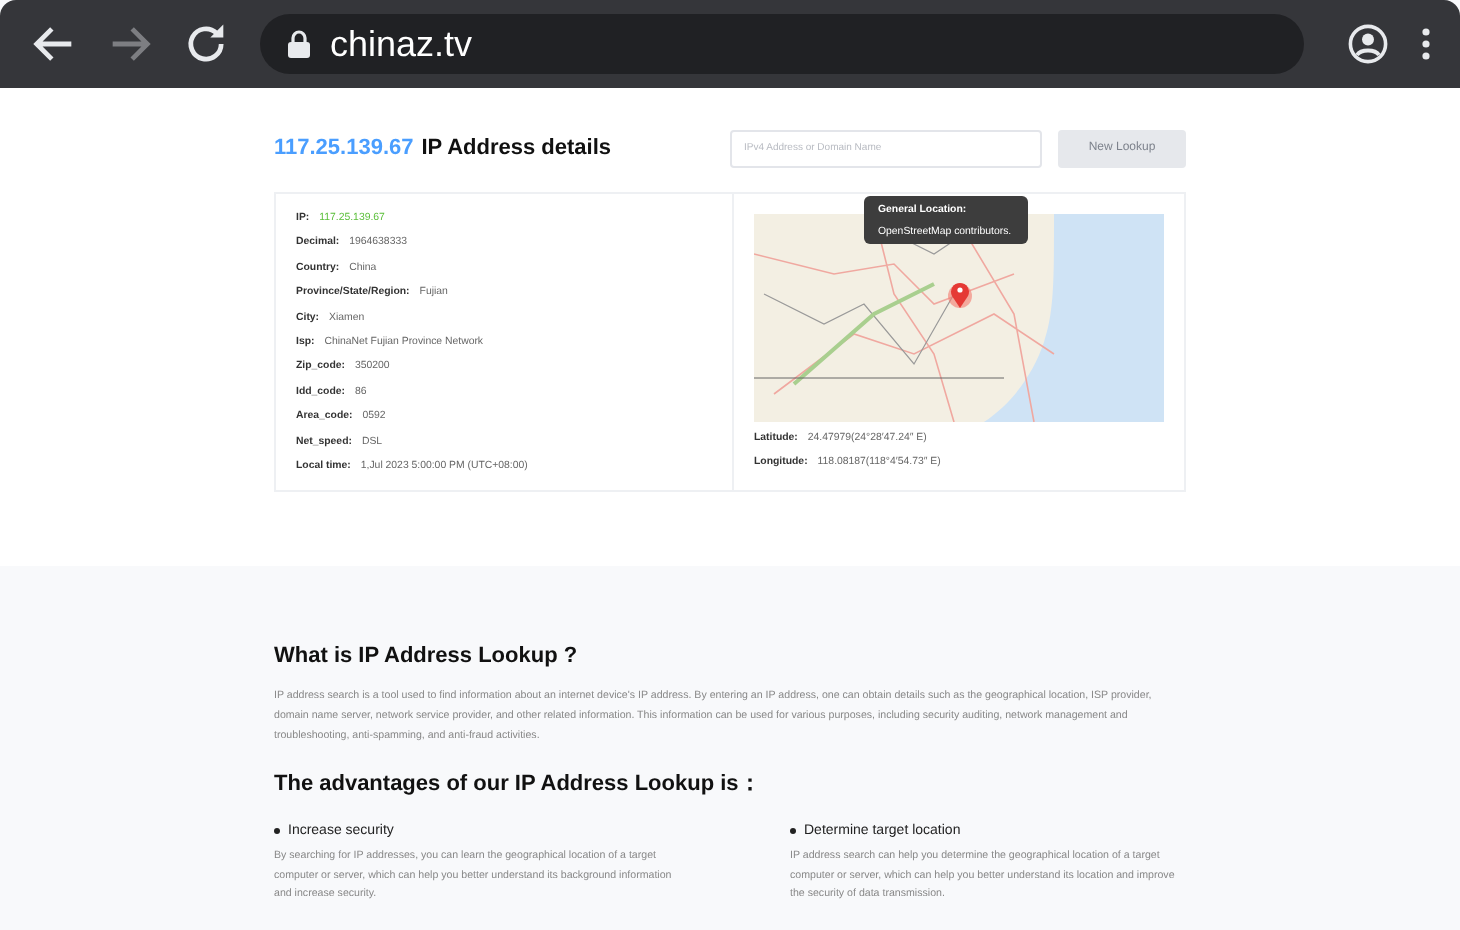 Image resolution: width=1460 pixels, height=930 pixels. What do you see at coordinates (518, 785) in the screenshot?
I see `section-heading: The advantages of our IP Address Lookup is：` at bounding box center [518, 785].